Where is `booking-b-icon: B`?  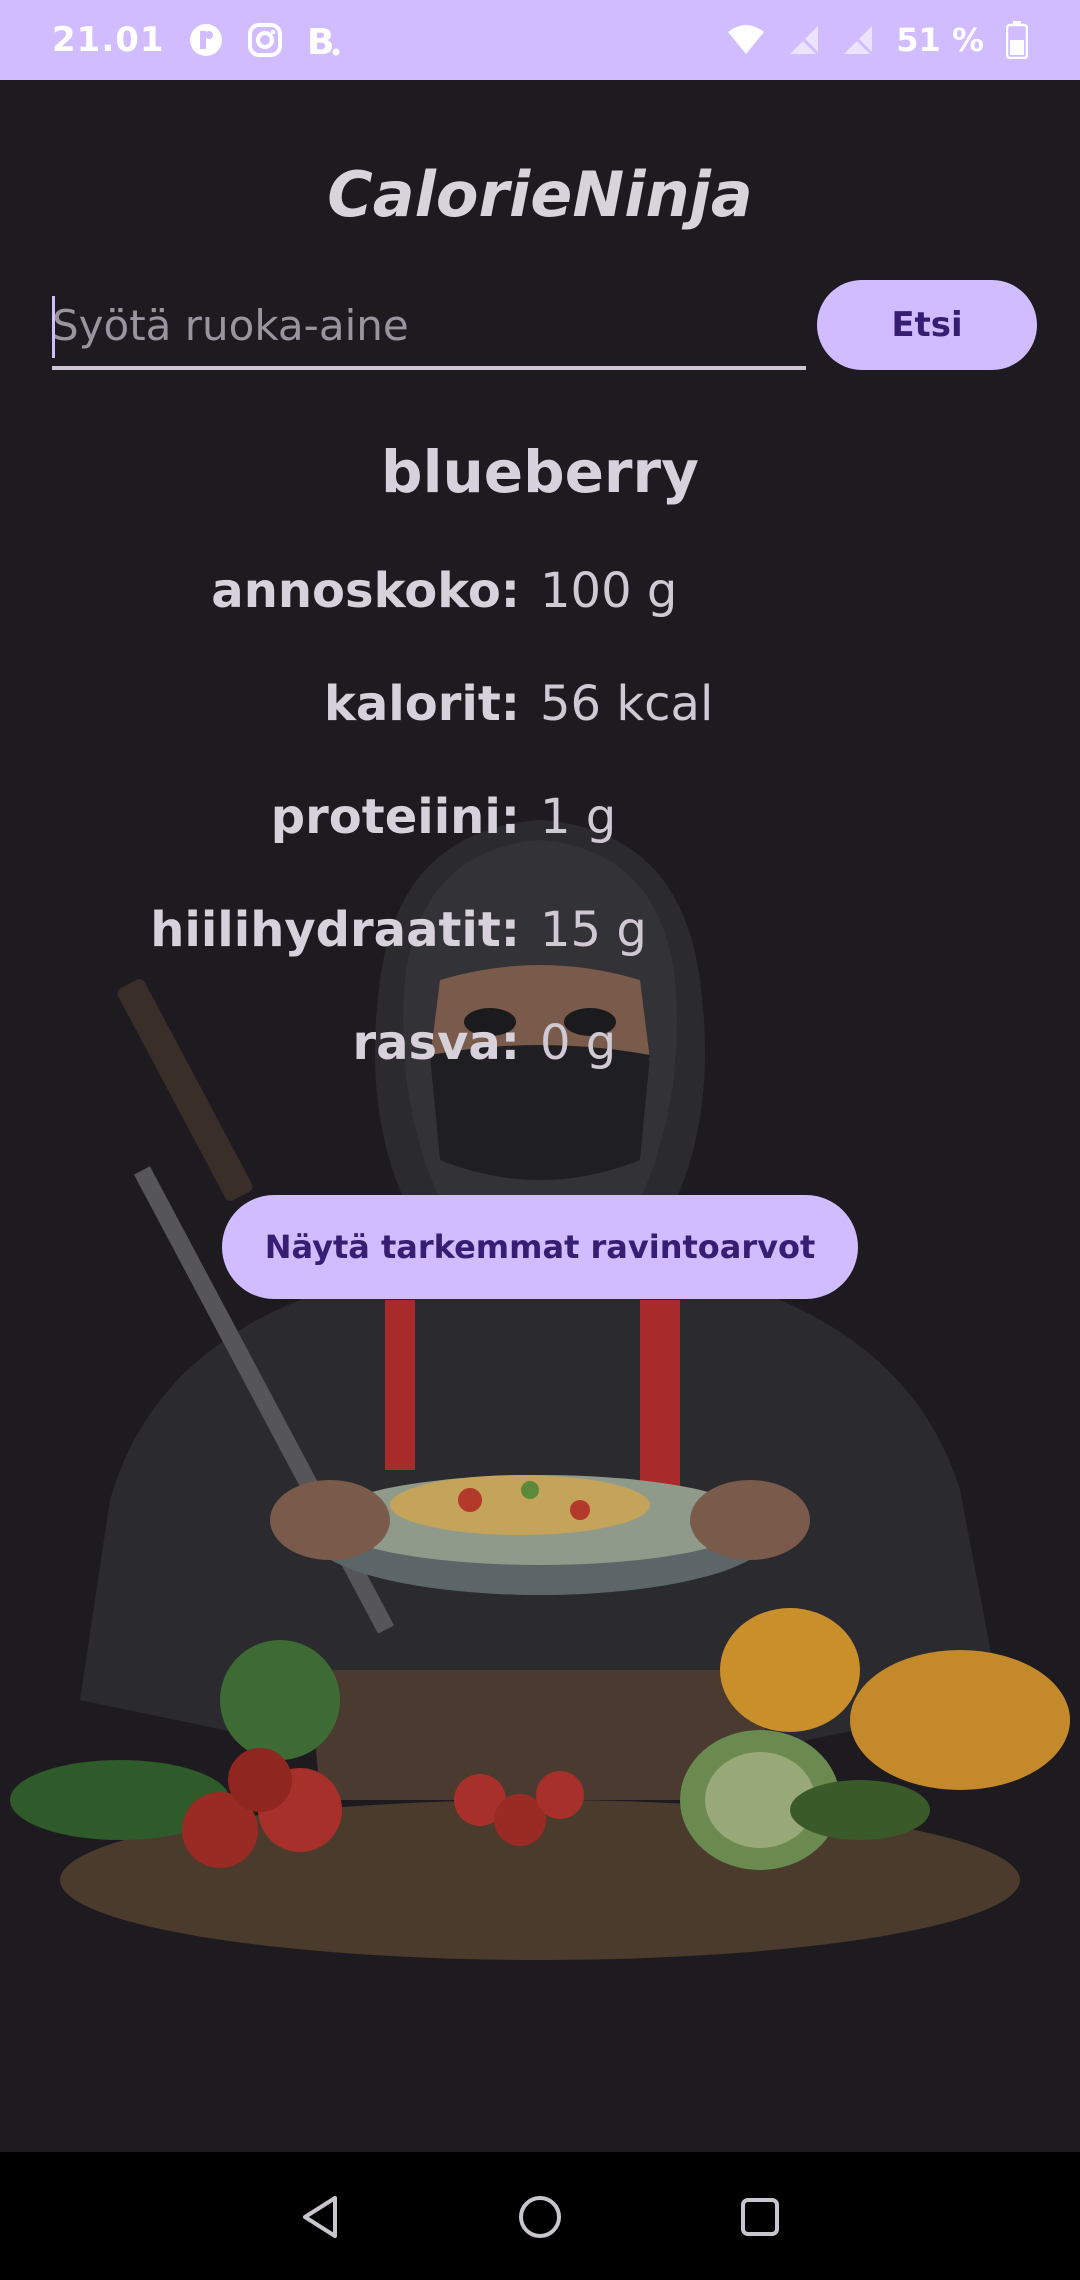 booking-b-icon: B is located at coordinates (323, 40).